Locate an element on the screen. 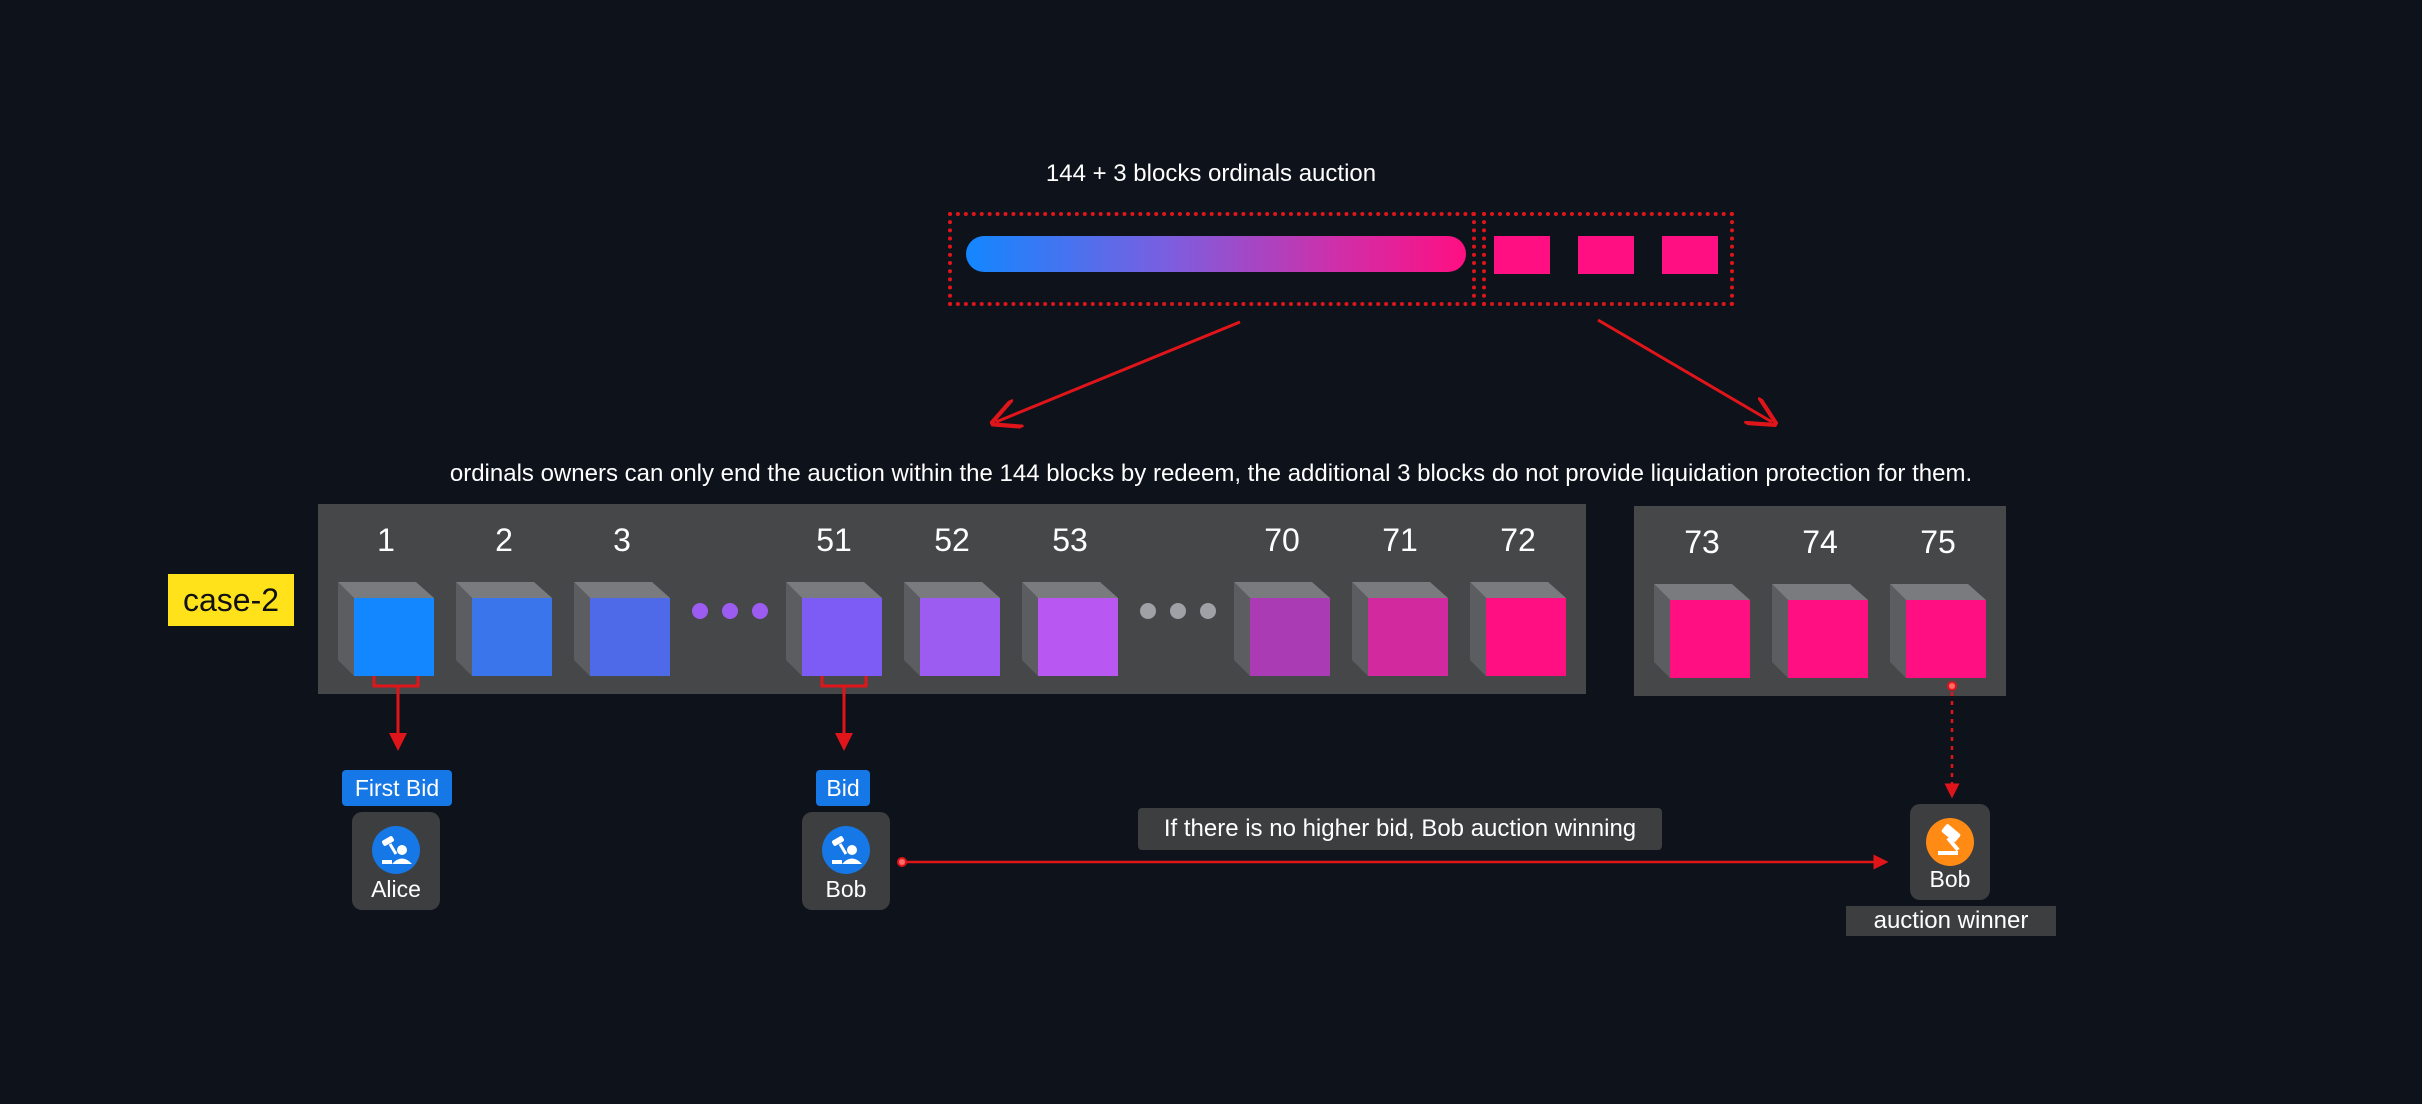 Image resolution: width=2422 pixels, height=1104 pixels. winner-card: Bob is located at coordinates (1950, 852).